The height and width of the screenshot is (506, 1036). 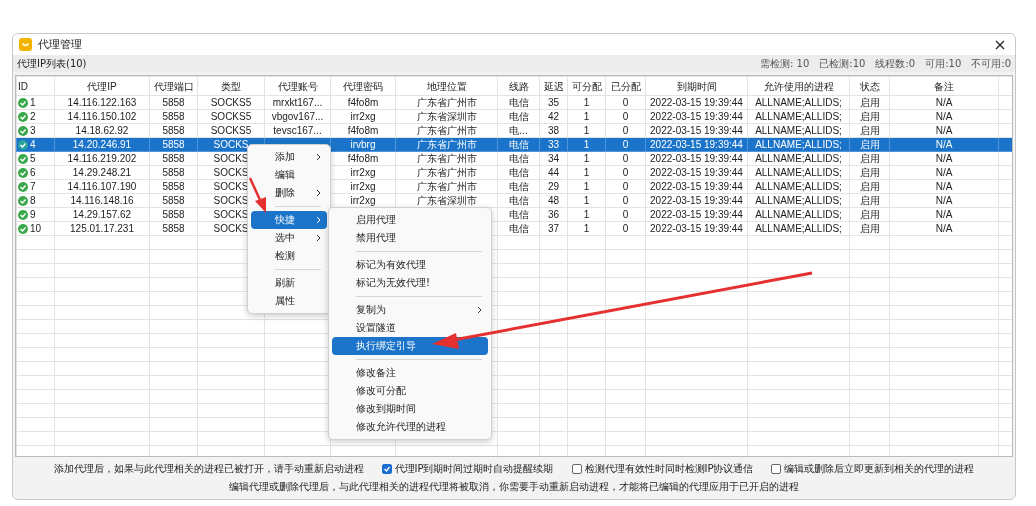 I want to click on menu-item: 修改到期时间, so click(x=410, y=409).